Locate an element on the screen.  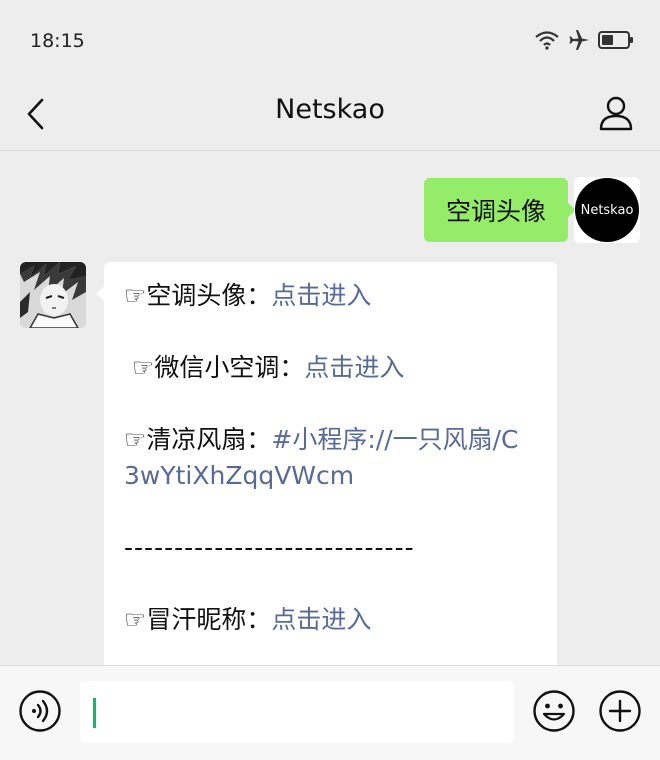
self-avatar: Netskao is located at coordinates (607, 210).